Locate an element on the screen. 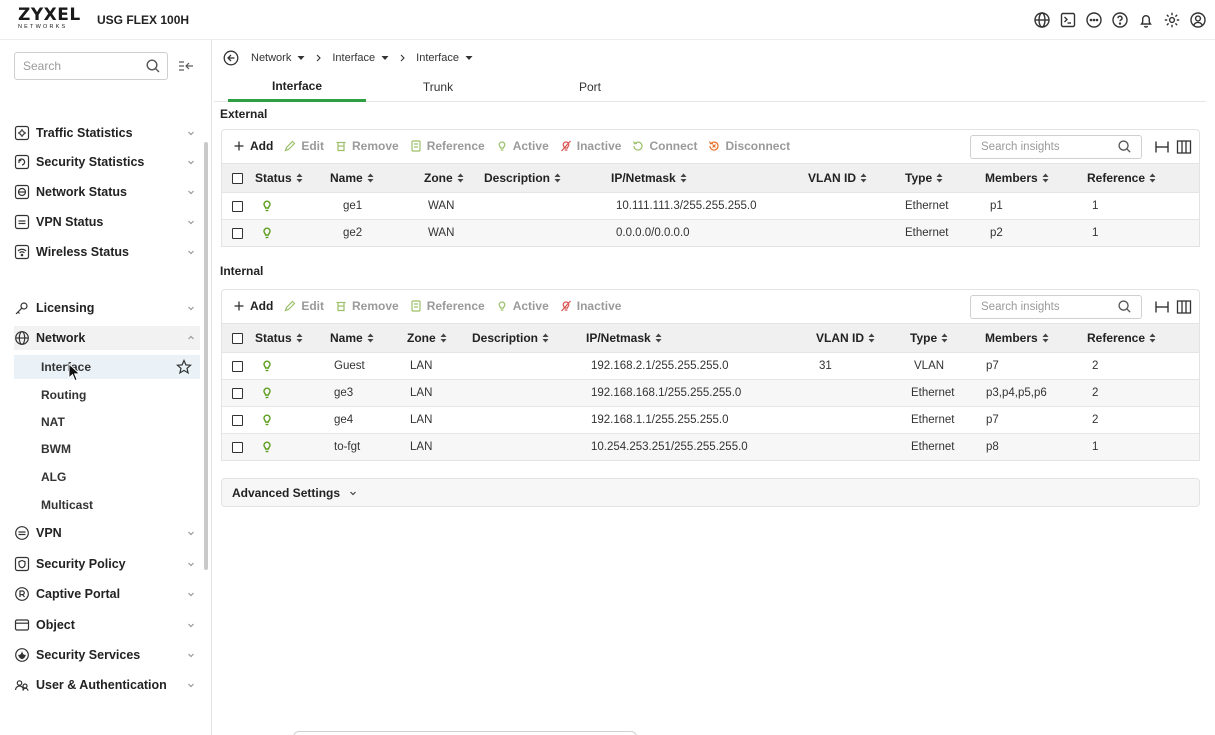  disconnect-button: Disconnect is located at coordinates (748, 146).